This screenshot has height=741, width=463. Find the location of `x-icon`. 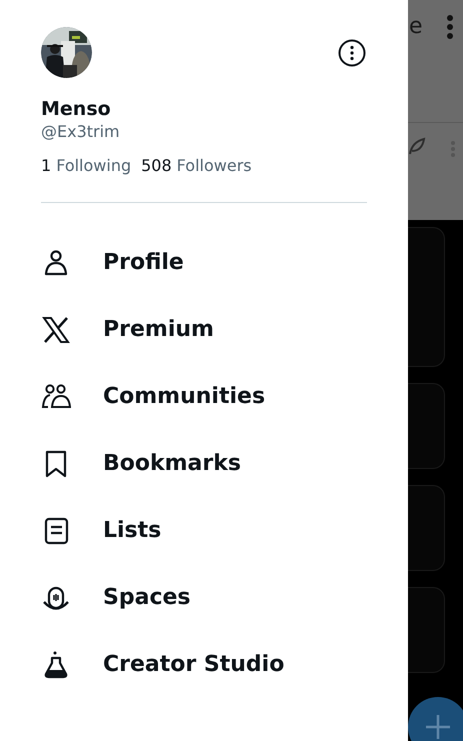

x-icon is located at coordinates (56, 329).